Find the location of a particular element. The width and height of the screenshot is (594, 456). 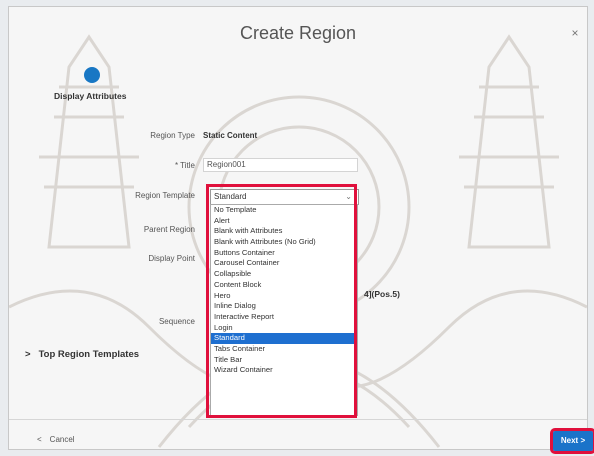

dropdown-option: Hero is located at coordinates (284, 296).